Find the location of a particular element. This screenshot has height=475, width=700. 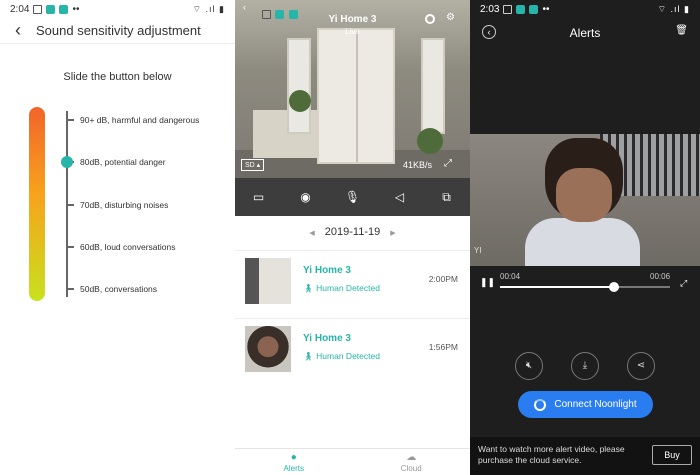

page-title: Alerts is located at coordinates (585, 33).